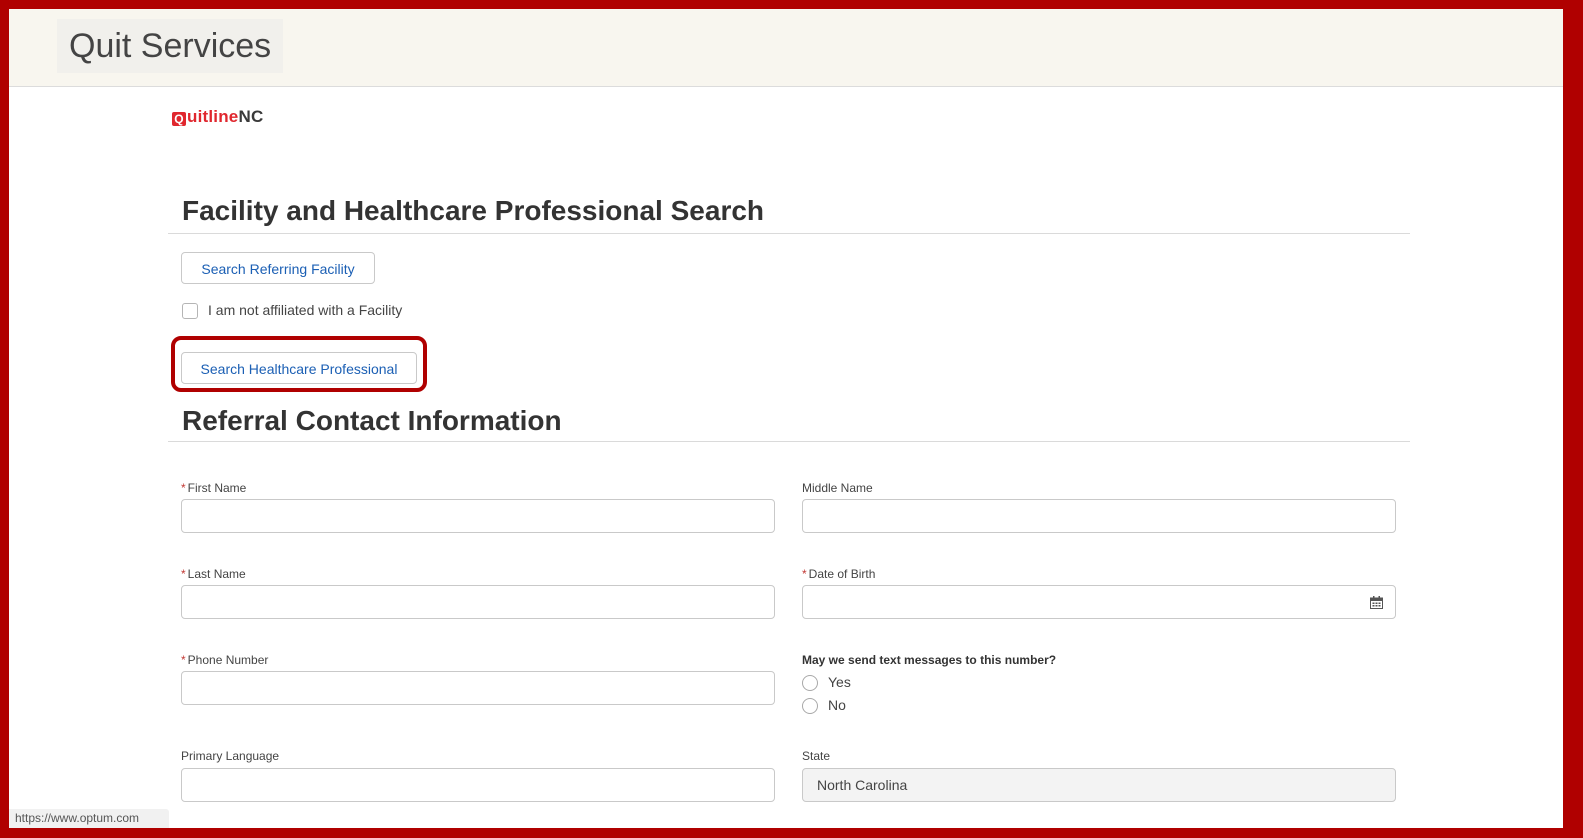  Describe the element at coordinates (89, 818) in the screenshot. I see `status-bar-url: https://www.optum.com` at that location.